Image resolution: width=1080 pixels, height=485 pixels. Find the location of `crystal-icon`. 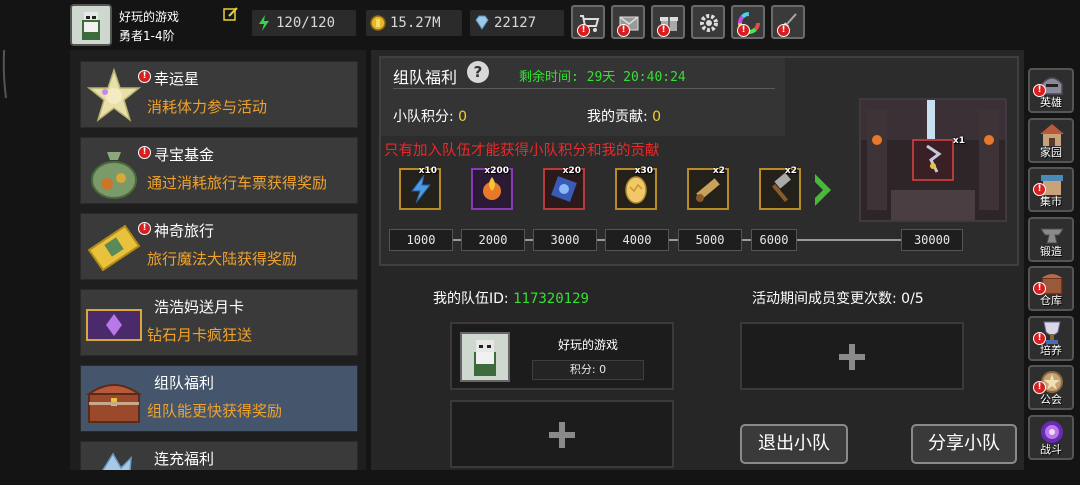

crystal-icon is located at coordinates (117, 461).